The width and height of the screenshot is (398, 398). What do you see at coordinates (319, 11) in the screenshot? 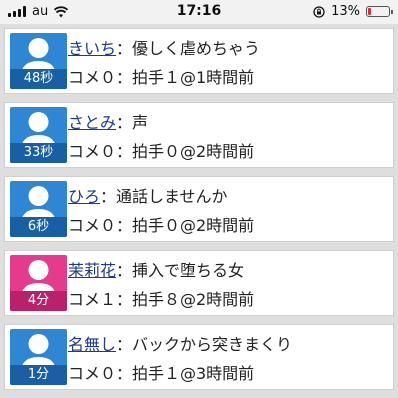
I see `rotation-lock-icon` at bounding box center [319, 11].